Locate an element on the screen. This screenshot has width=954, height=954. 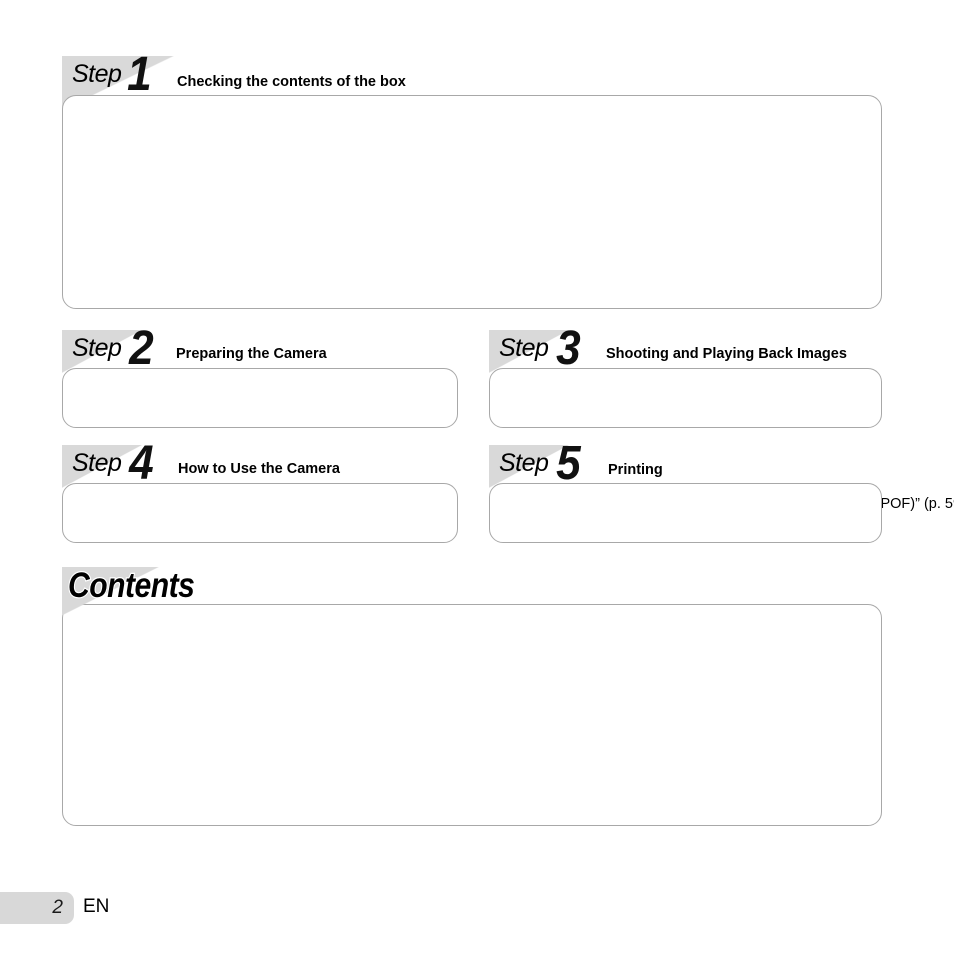
page-number-tab: 2 is located at coordinates (37, 908).